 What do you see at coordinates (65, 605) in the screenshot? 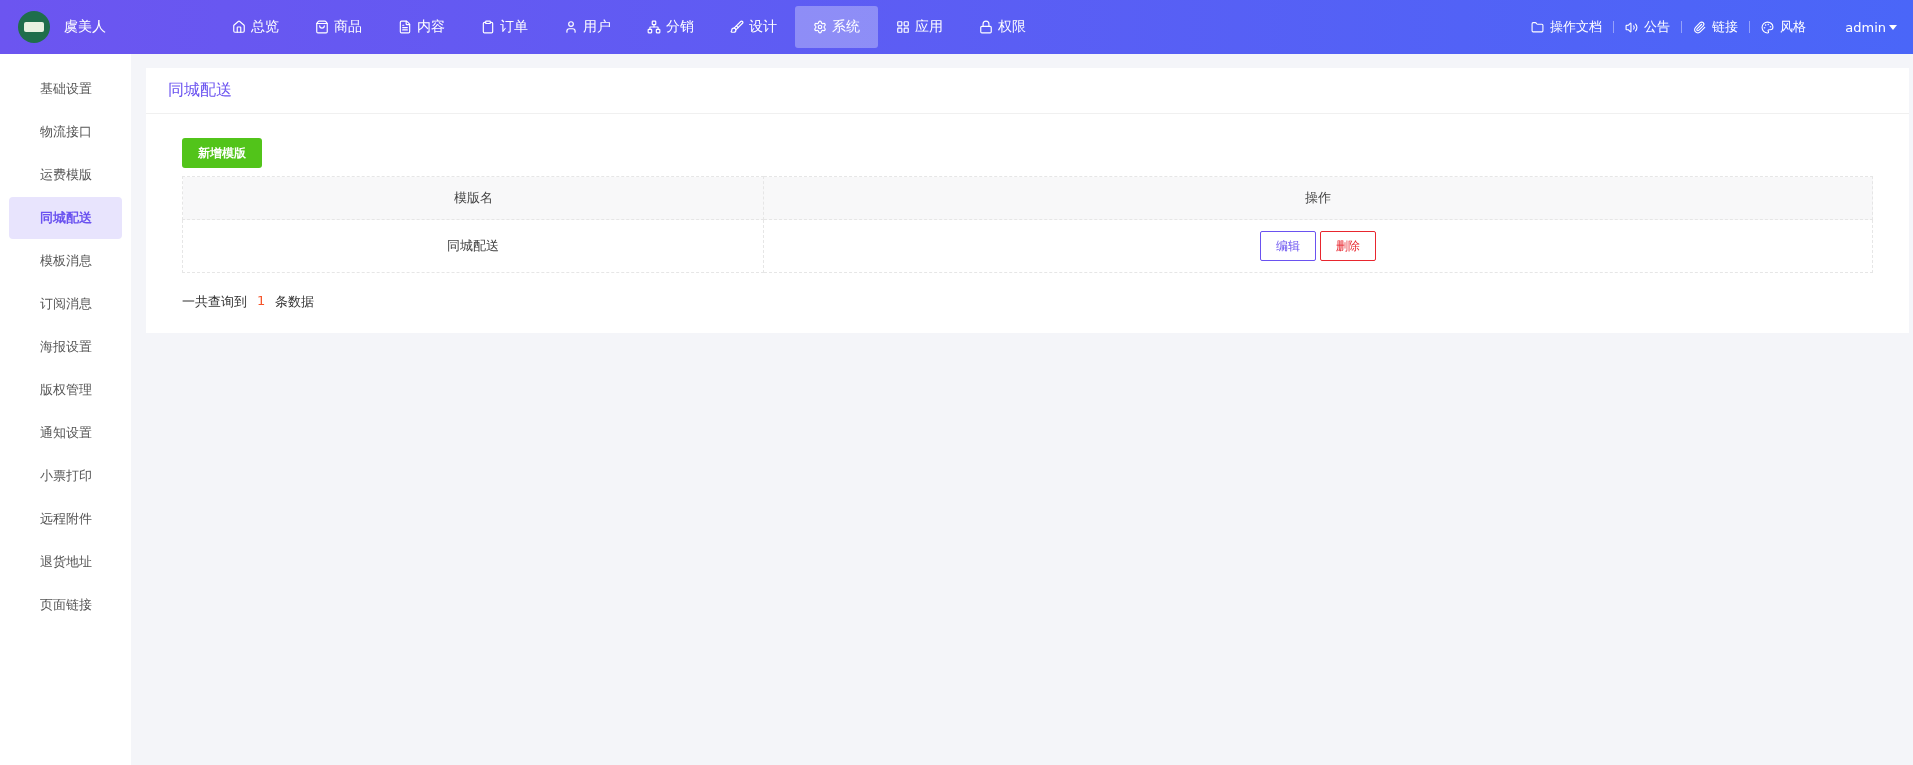
I see `sidebar-item: 页面链接` at bounding box center [65, 605].